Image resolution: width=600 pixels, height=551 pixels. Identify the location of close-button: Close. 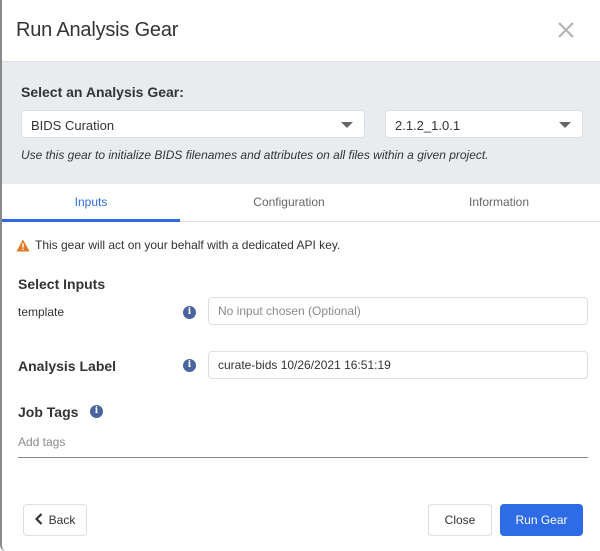
(460, 520).